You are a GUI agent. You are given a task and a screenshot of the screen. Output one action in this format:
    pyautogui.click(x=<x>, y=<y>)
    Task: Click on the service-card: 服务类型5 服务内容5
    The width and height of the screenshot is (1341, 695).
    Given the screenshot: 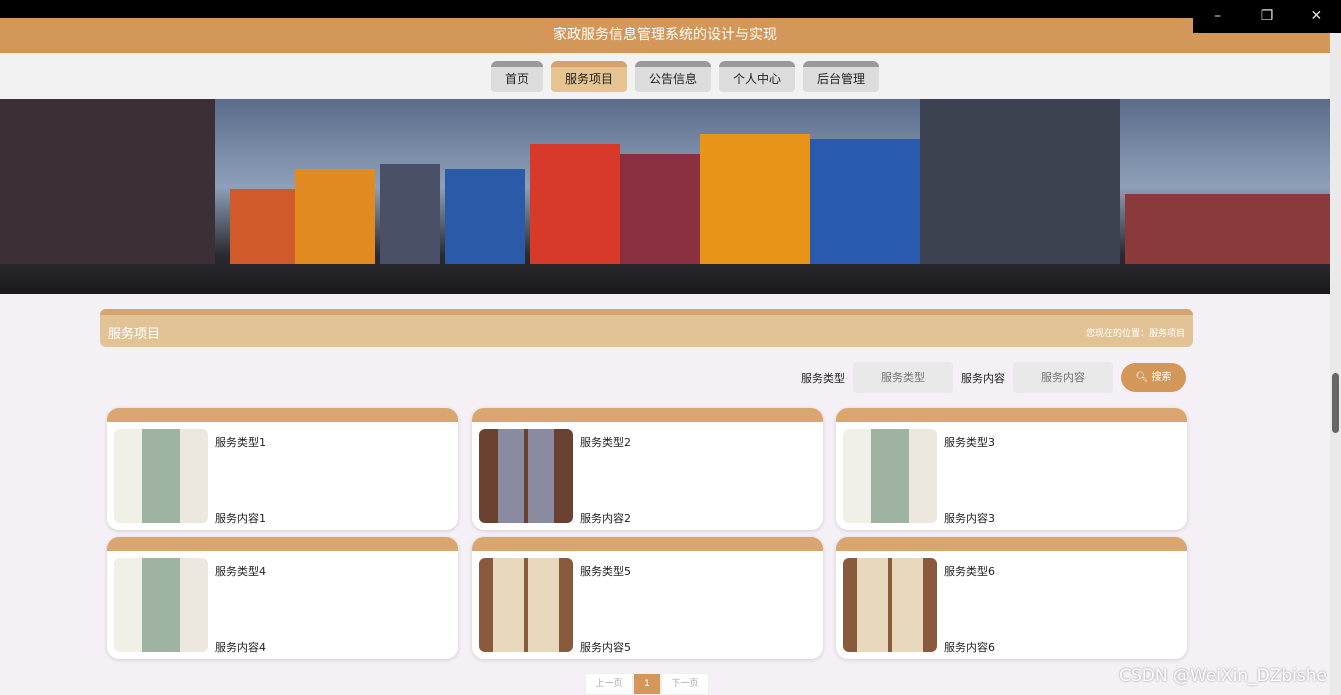 What is the action you would take?
    pyautogui.click(x=647, y=598)
    